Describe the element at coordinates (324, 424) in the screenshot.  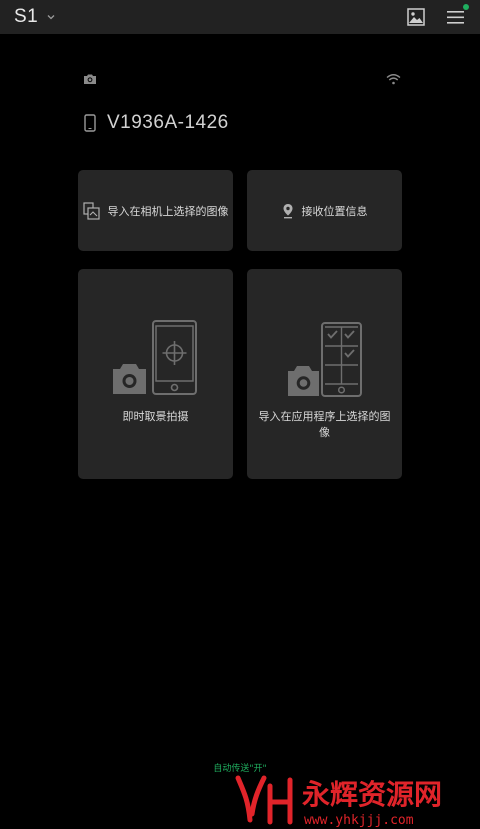
I see `import-app-selected-label: 导入在应用程序上选择的图像` at that location.